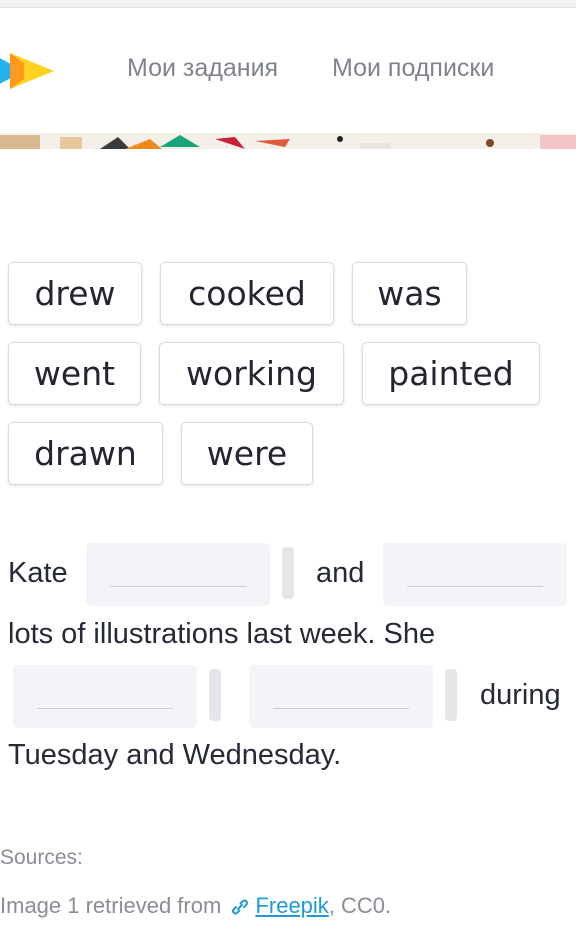 The image size is (576, 947). I want to click on sentence-text-during: during, so click(520, 695).